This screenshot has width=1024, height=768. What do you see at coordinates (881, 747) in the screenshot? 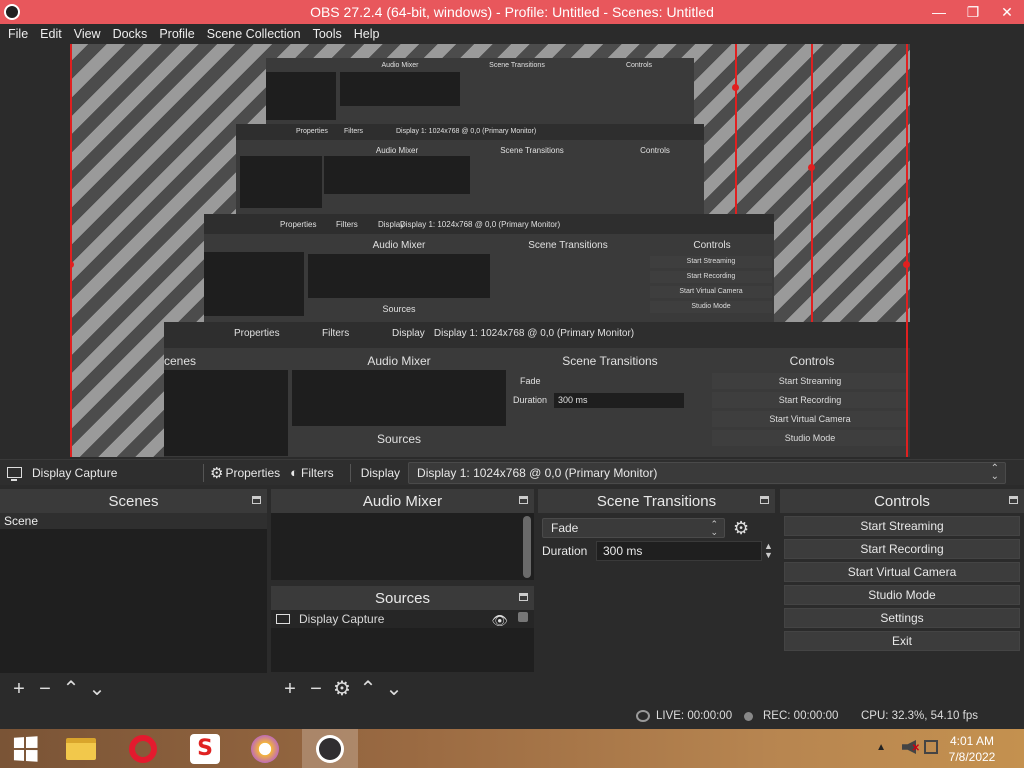
I see `show-hidden-icons-chevron-up-icon: ▲` at bounding box center [881, 747].